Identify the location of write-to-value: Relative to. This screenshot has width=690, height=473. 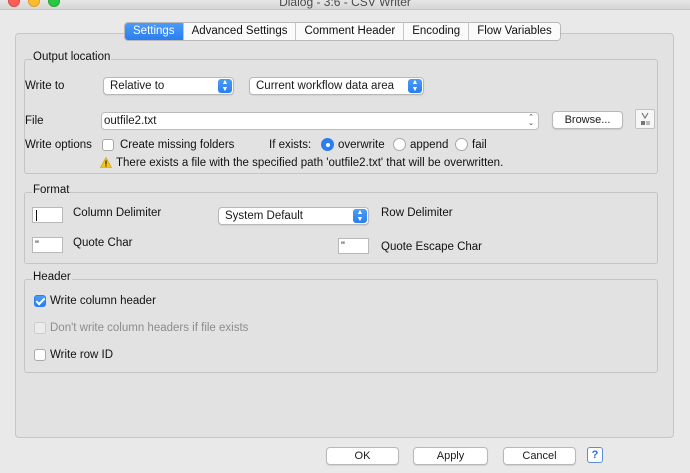
(137, 86).